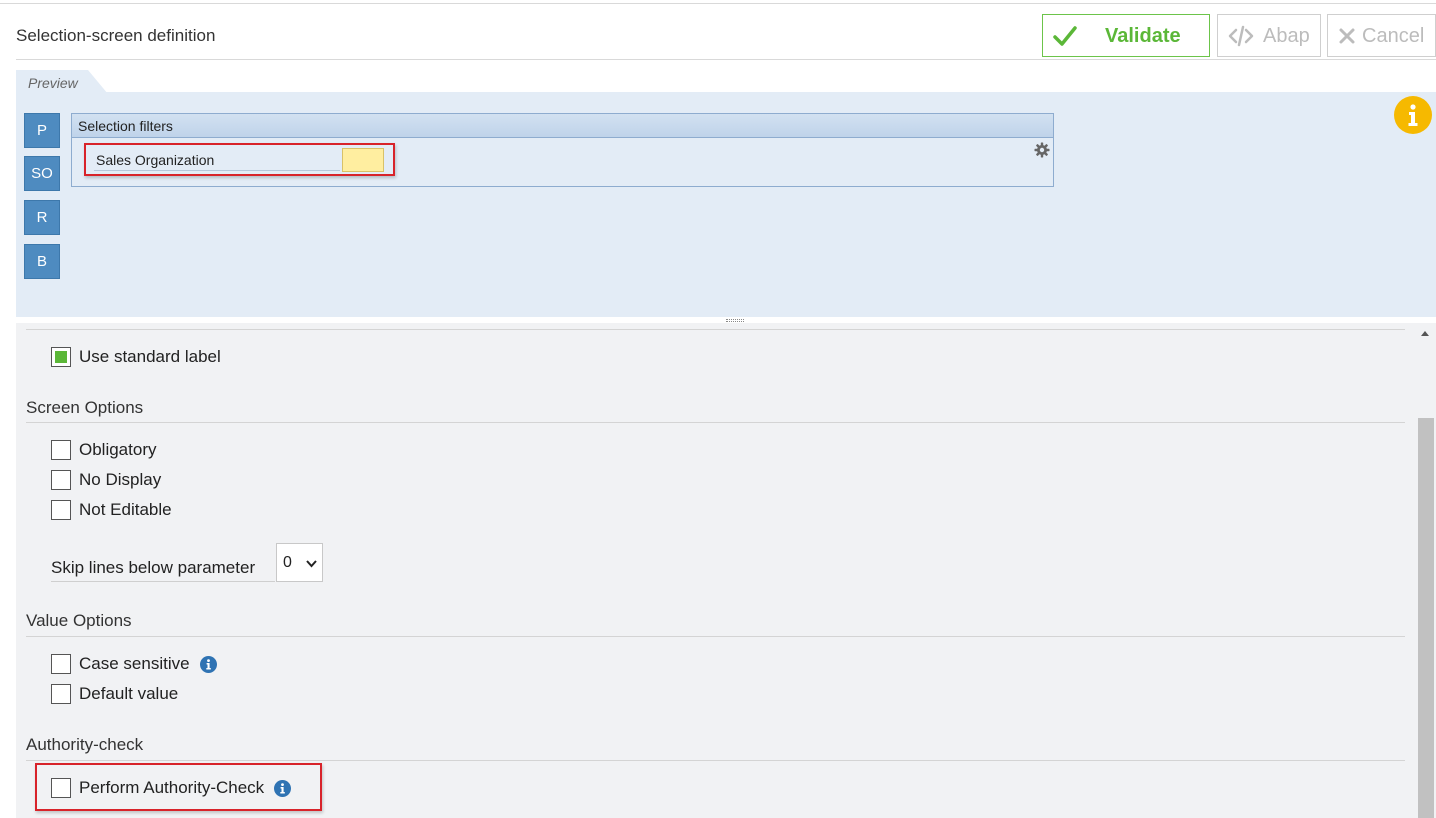  Describe the element at coordinates (118, 449) in the screenshot. I see `obligatory-label: Obligatory` at that location.